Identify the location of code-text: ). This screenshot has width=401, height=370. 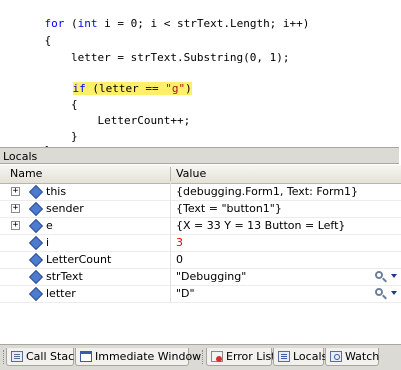
(188, 88).